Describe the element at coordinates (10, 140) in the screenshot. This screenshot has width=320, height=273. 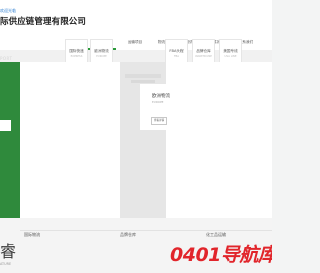
I see `green-side-panel` at that location.